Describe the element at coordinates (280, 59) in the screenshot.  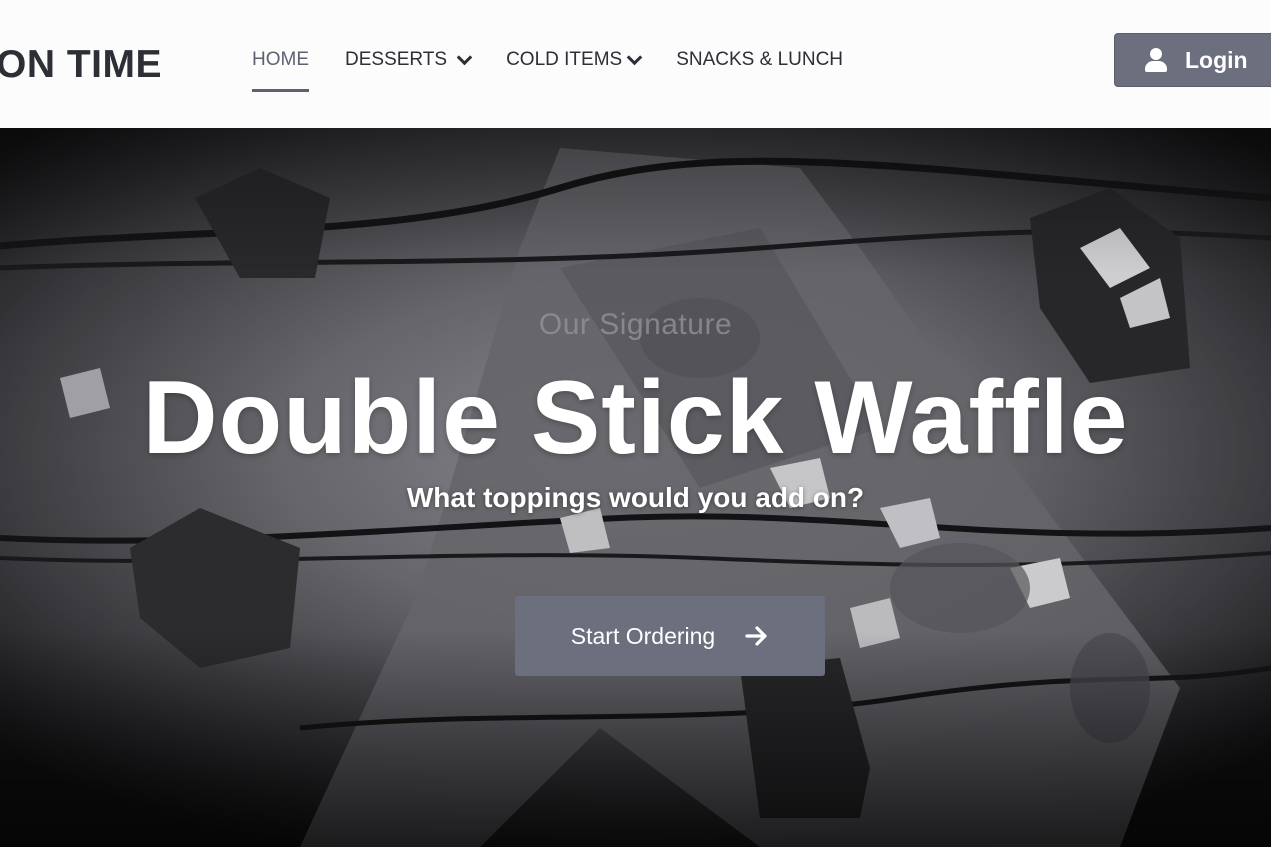
I see `nav-item-label: HOME` at that location.